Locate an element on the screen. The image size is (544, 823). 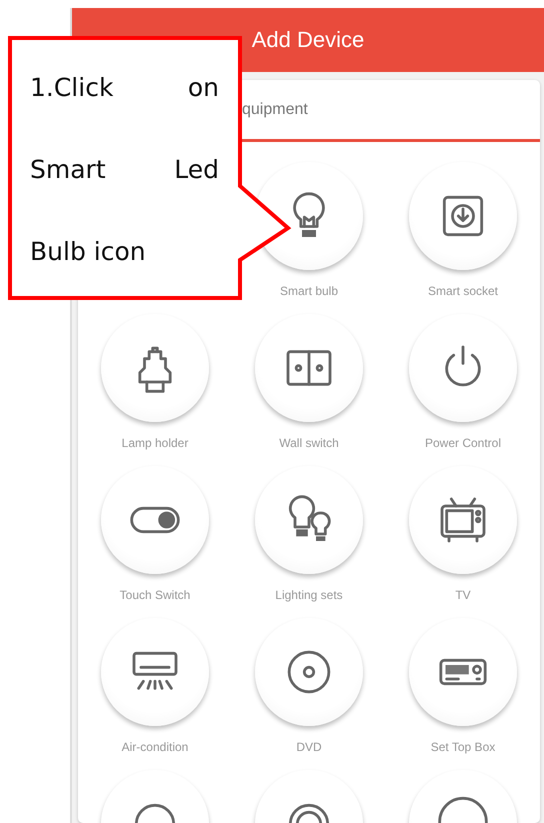
device-label: Smart bulb is located at coordinates (309, 291).